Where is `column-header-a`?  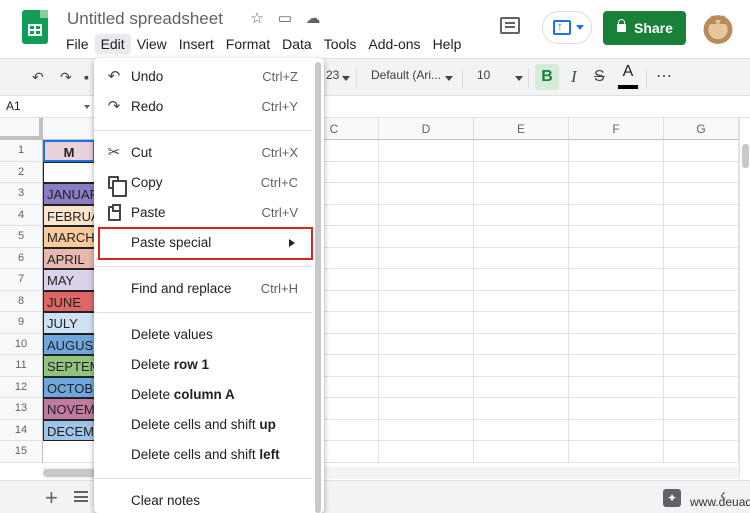
column-header-a is located at coordinates (69, 129).